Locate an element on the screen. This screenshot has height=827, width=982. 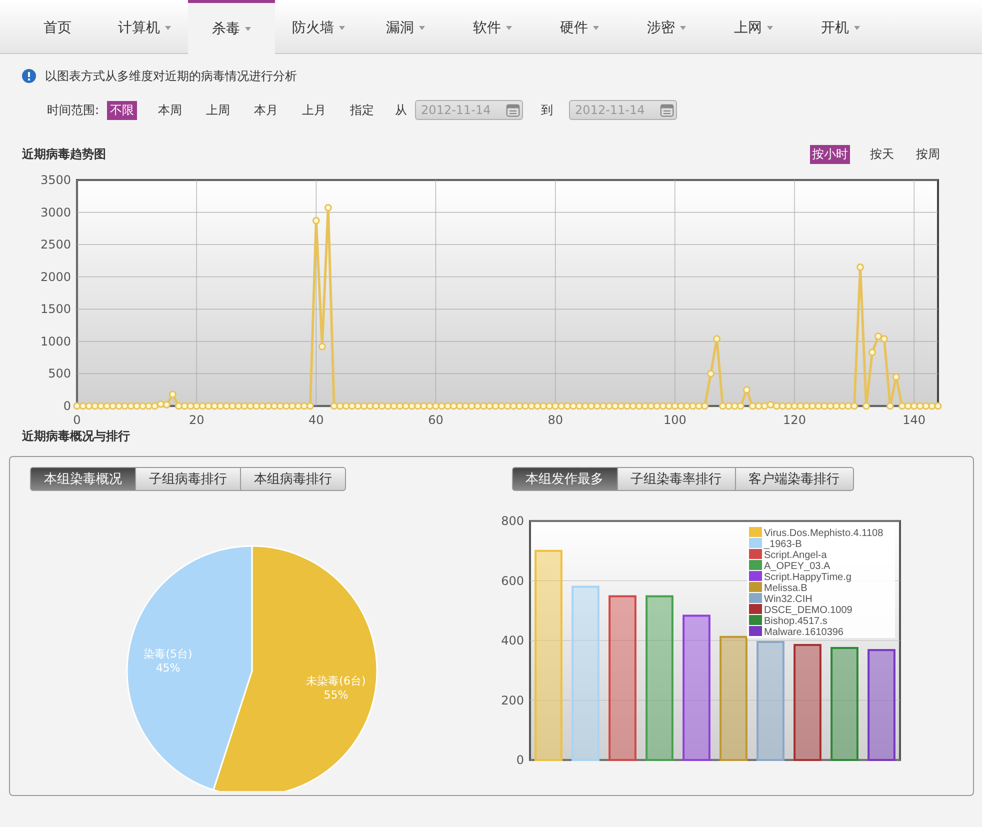
axis-label: 140 is located at coordinates (914, 418).